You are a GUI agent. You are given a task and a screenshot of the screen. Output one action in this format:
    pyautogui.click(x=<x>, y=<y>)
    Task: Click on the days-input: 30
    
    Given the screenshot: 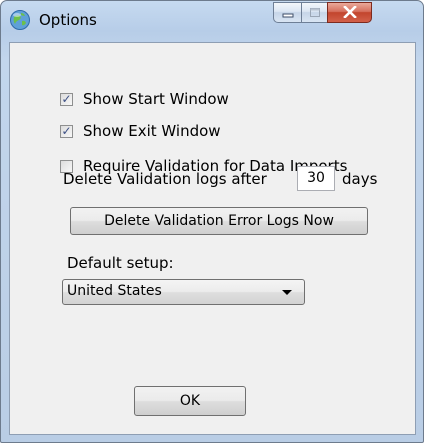 What is the action you would take?
    pyautogui.click(x=316, y=178)
    